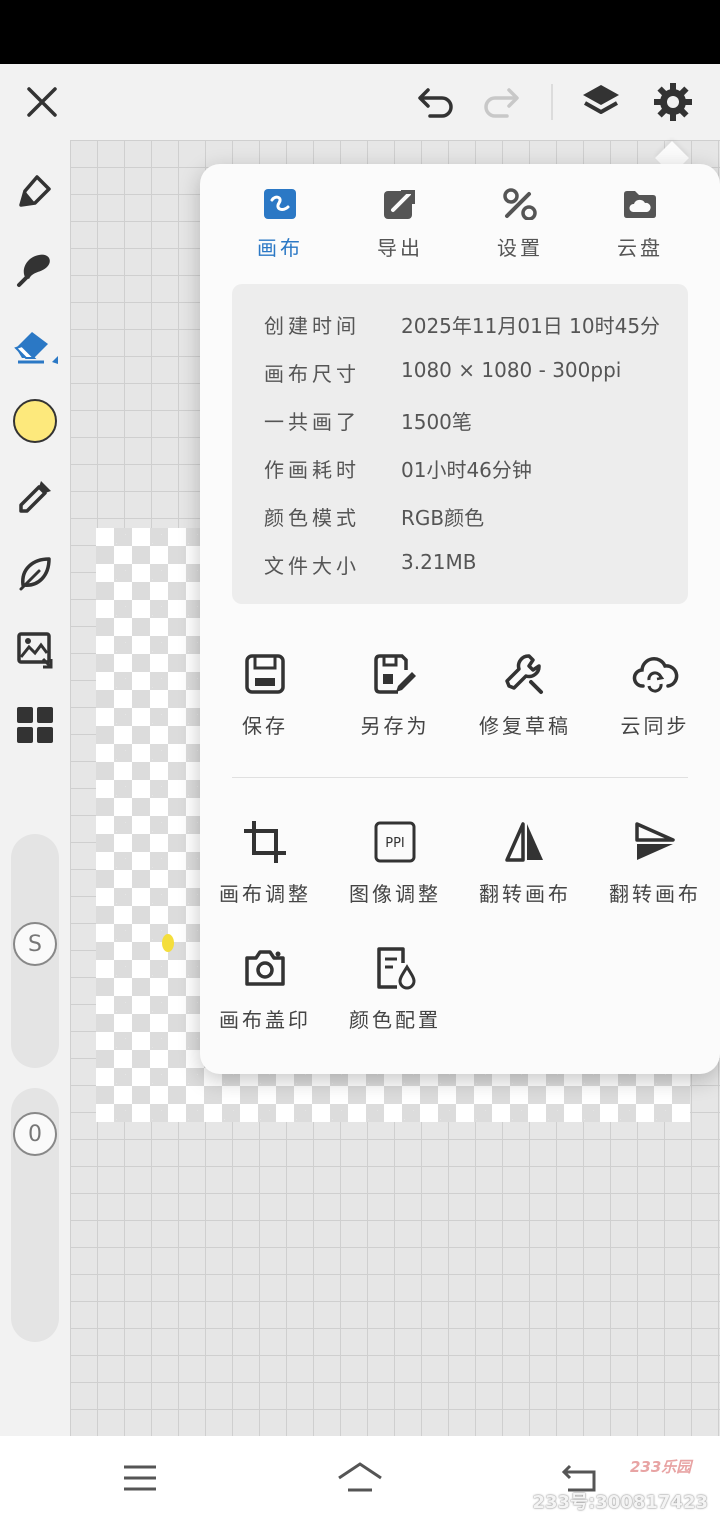 The height and width of the screenshot is (1520, 720). I want to click on layers-button, so click(601, 102).